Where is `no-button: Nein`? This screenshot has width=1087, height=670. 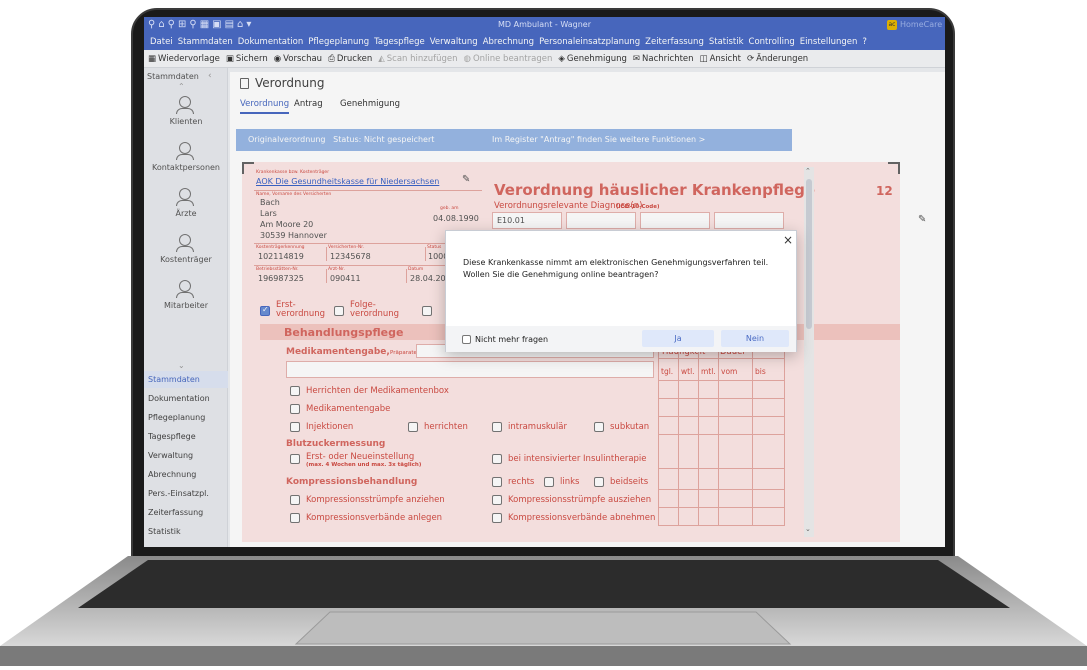
no-button: Nein is located at coordinates (755, 338).